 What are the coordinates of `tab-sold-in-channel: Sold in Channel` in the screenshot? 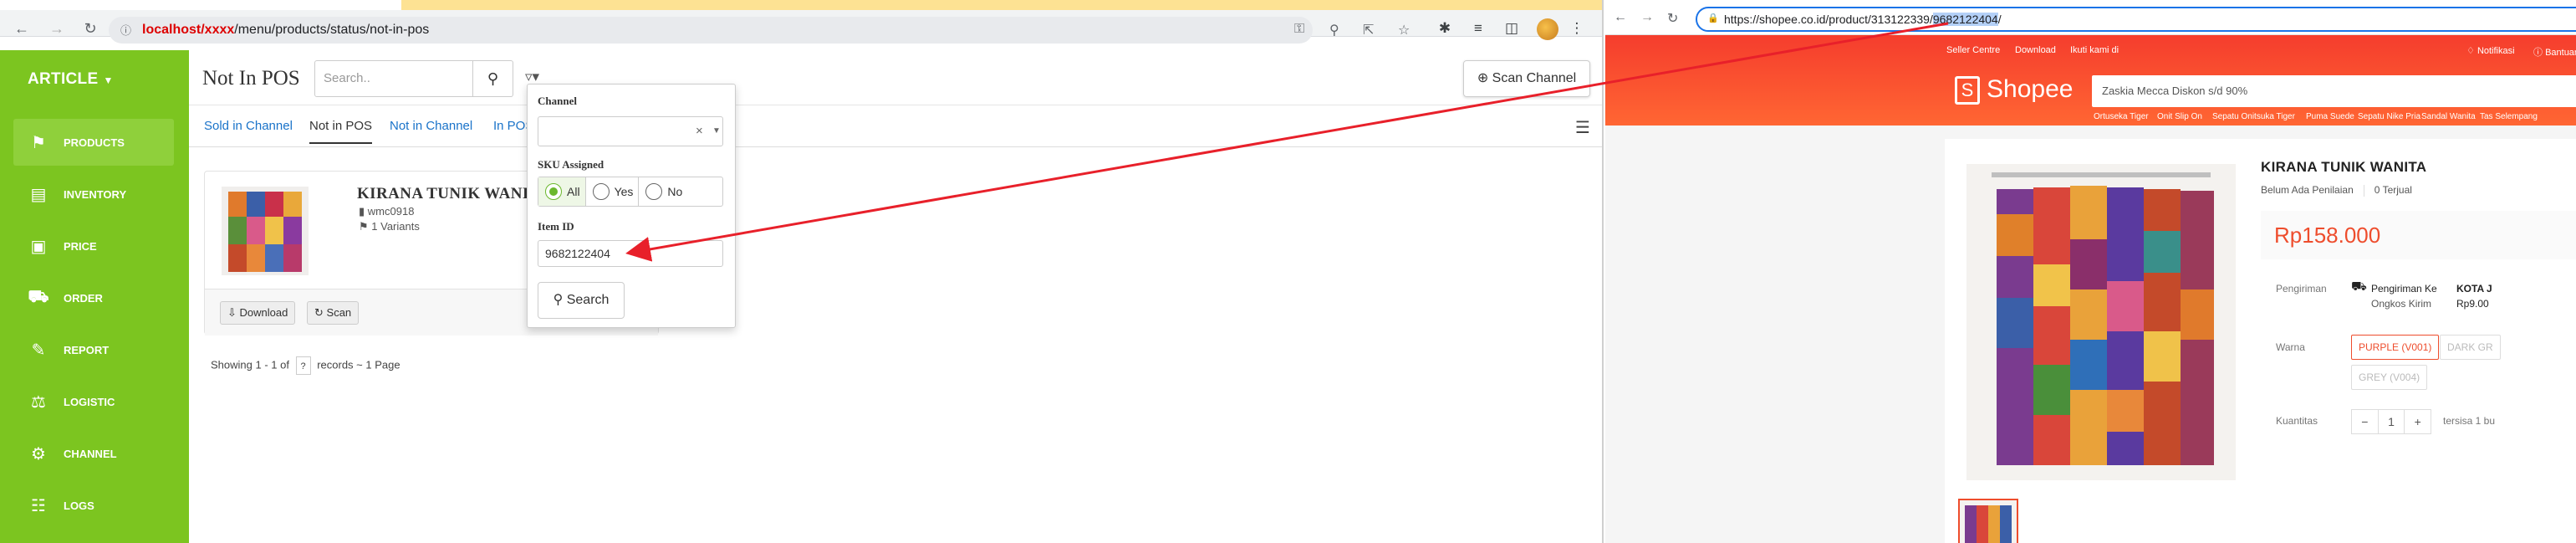 It's located at (249, 126).